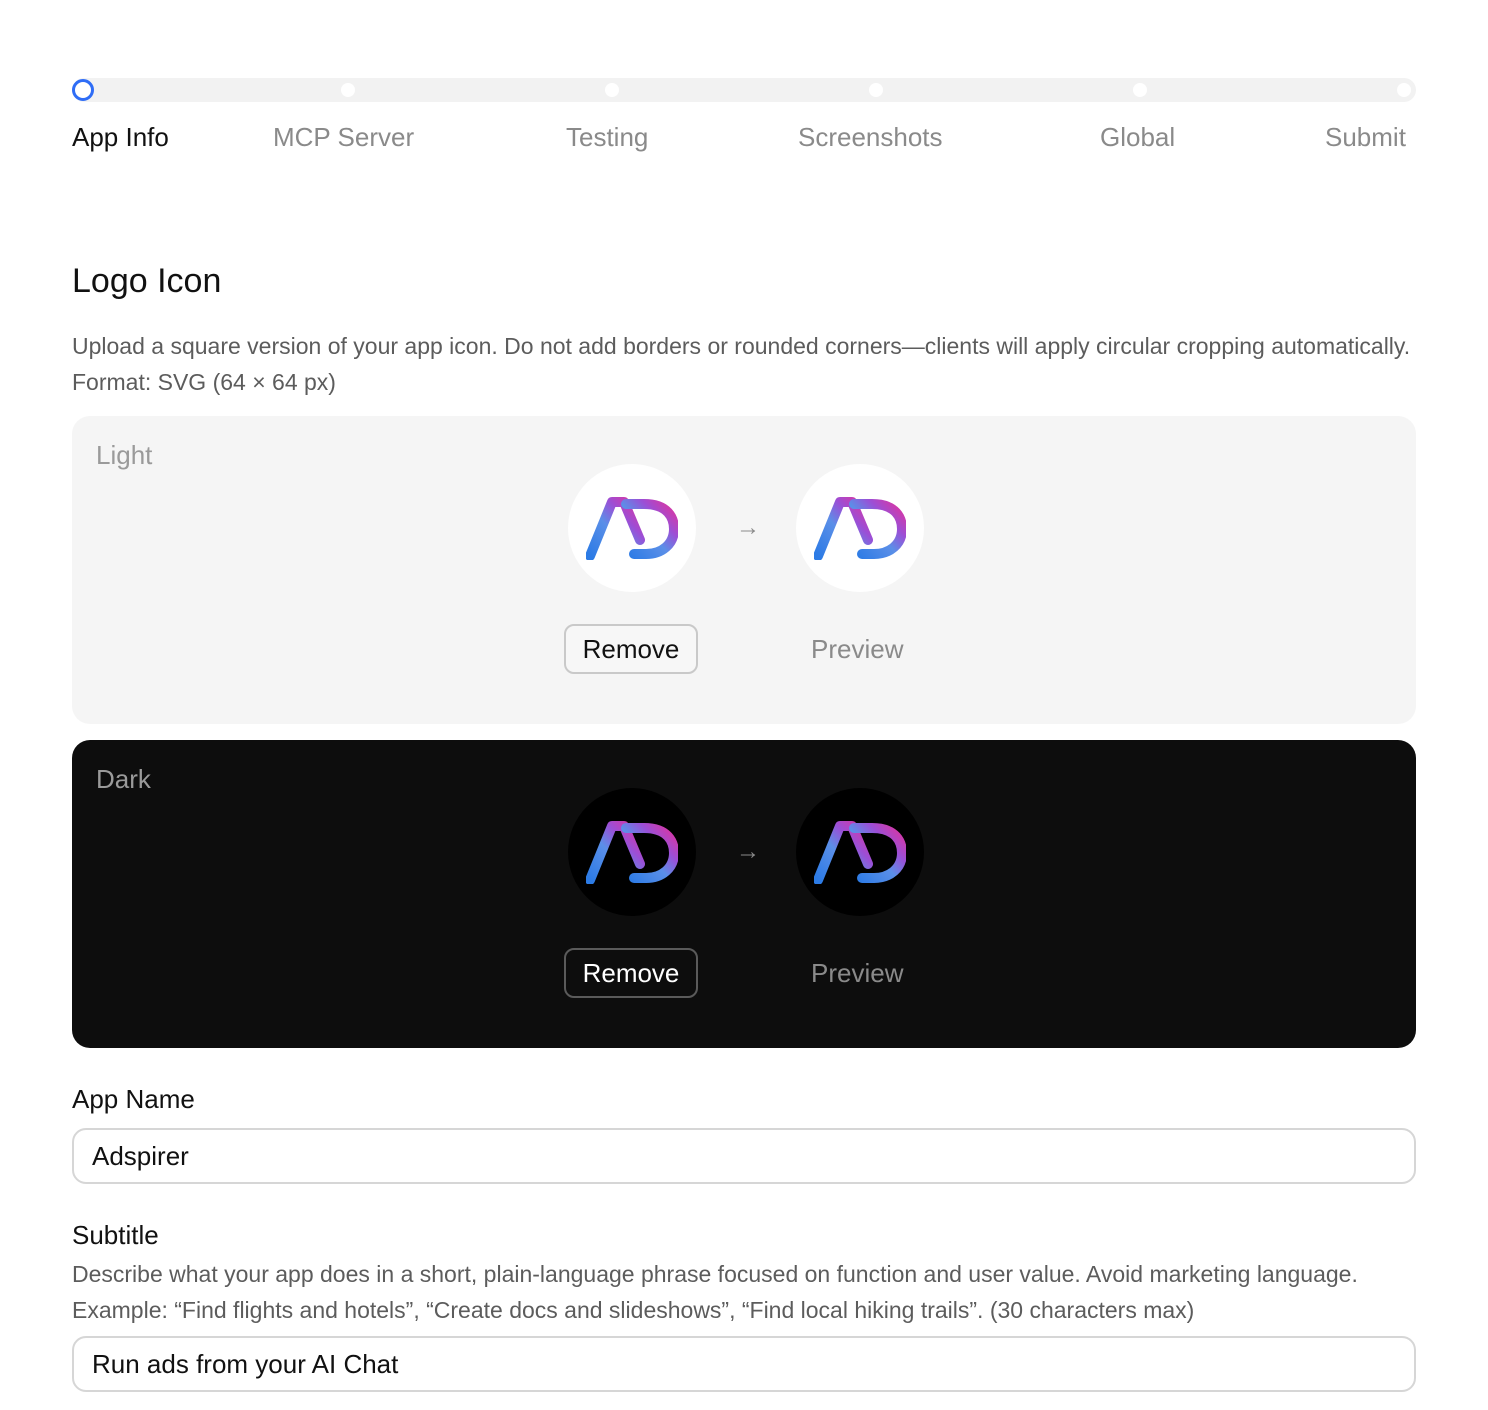  Describe the element at coordinates (1365, 137) in the screenshot. I see `step-submit: Submit` at that location.